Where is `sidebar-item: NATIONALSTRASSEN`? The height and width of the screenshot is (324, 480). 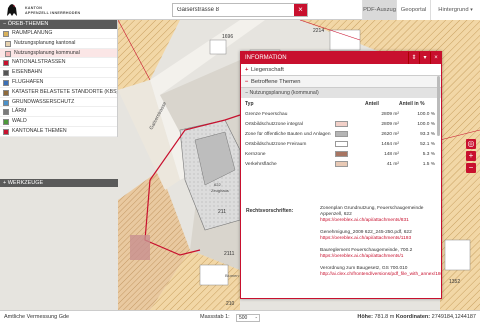 sidebar-item: NATIONALSTRASSEN is located at coordinates (58, 63).